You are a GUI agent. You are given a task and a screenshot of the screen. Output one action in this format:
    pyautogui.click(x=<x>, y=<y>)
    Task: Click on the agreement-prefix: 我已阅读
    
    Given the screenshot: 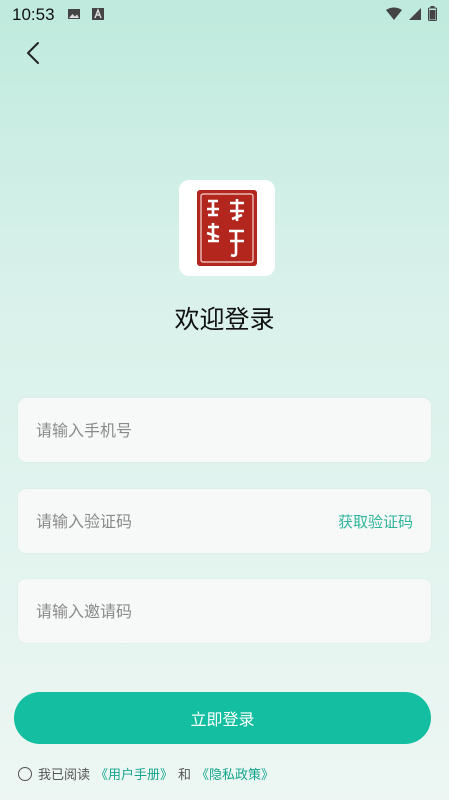 What is the action you would take?
    pyautogui.click(x=64, y=775)
    